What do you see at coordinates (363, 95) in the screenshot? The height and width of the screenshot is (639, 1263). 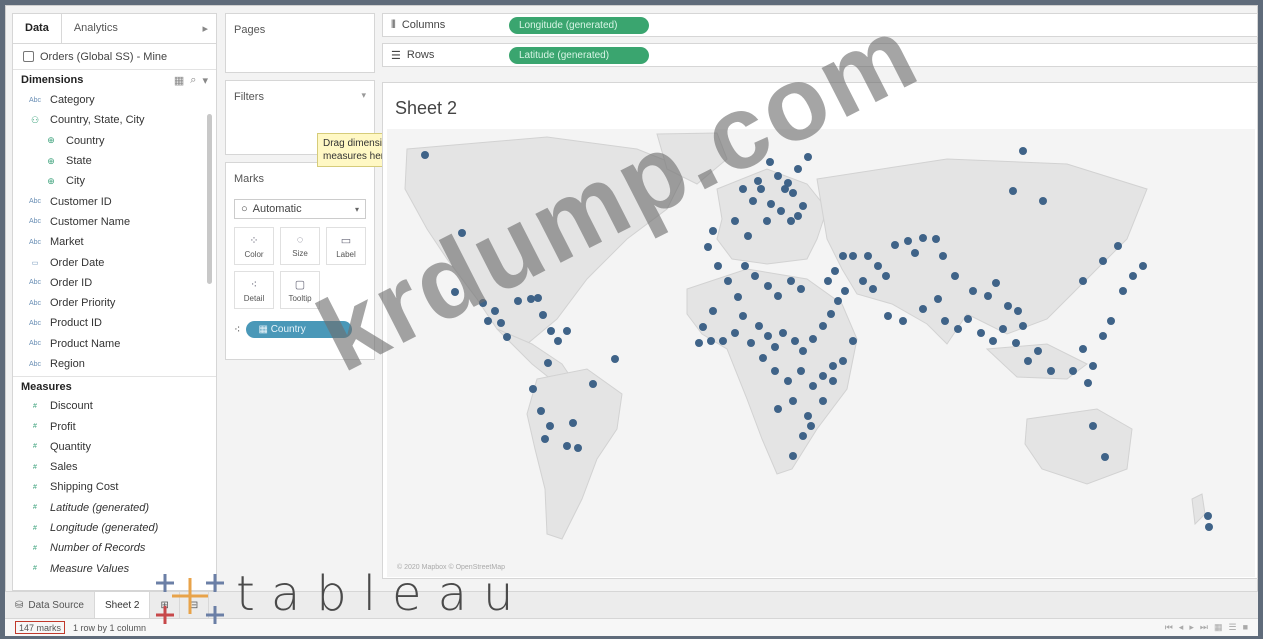 I see `chevron-down-icon: ▾` at bounding box center [363, 95].